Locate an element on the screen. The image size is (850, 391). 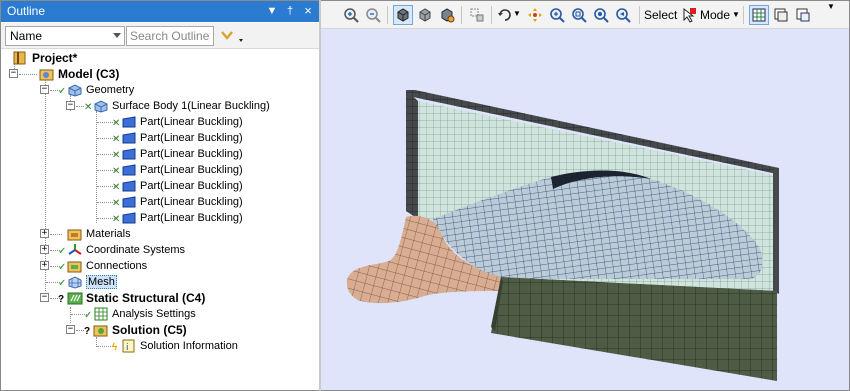
view-options-icon is located at coordinates (448, 15).